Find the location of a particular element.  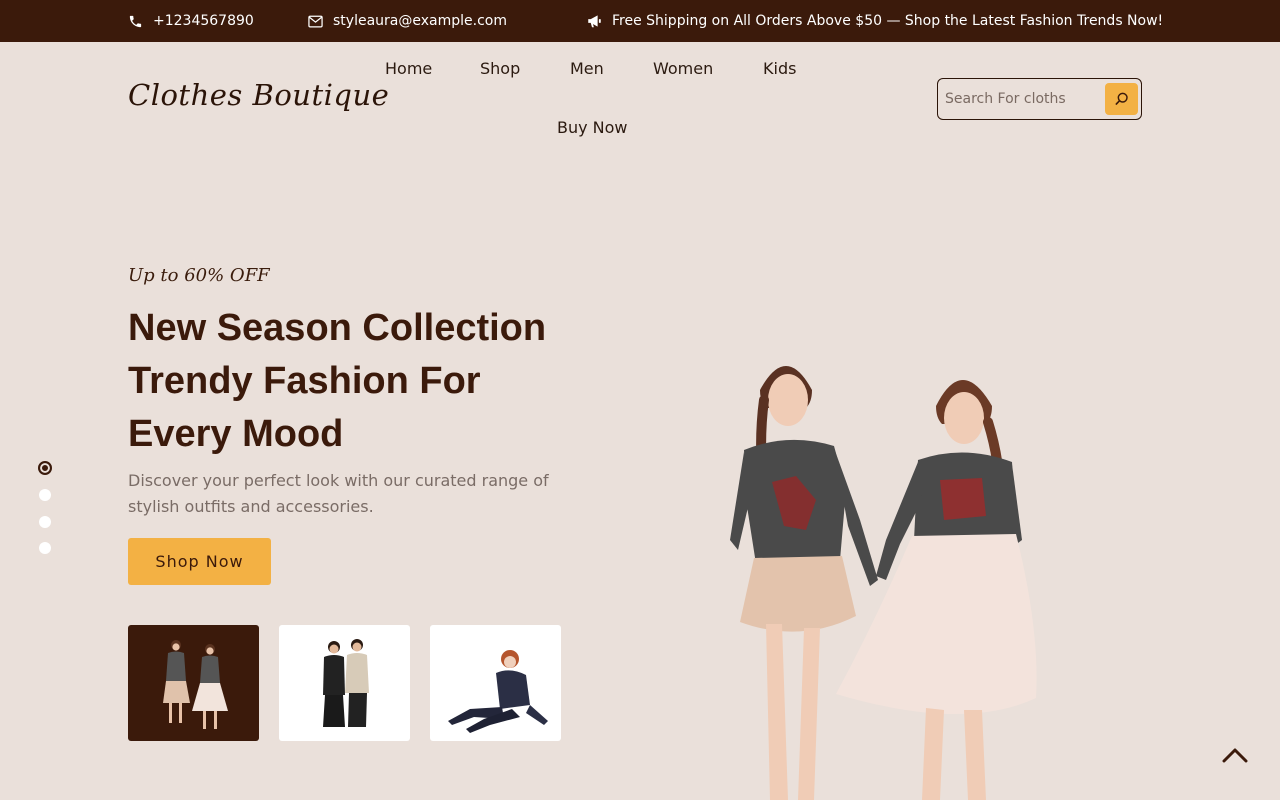

hero-models-image is located at coordinates (883, 583).